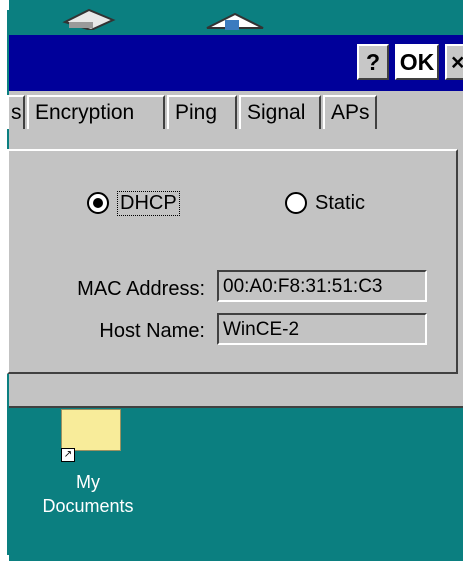  I want to click on dhcp-radio-option: DHCP, so click(133, 203).